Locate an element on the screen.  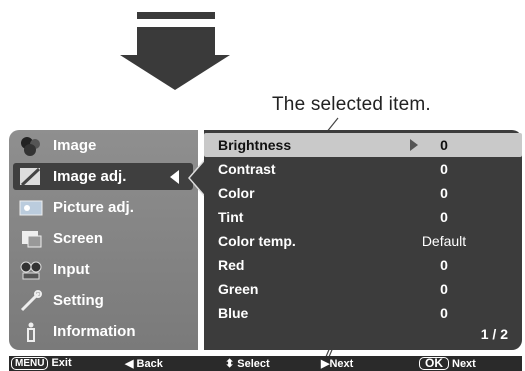
menu-item-label: Image is located at coordinates (75, 145).